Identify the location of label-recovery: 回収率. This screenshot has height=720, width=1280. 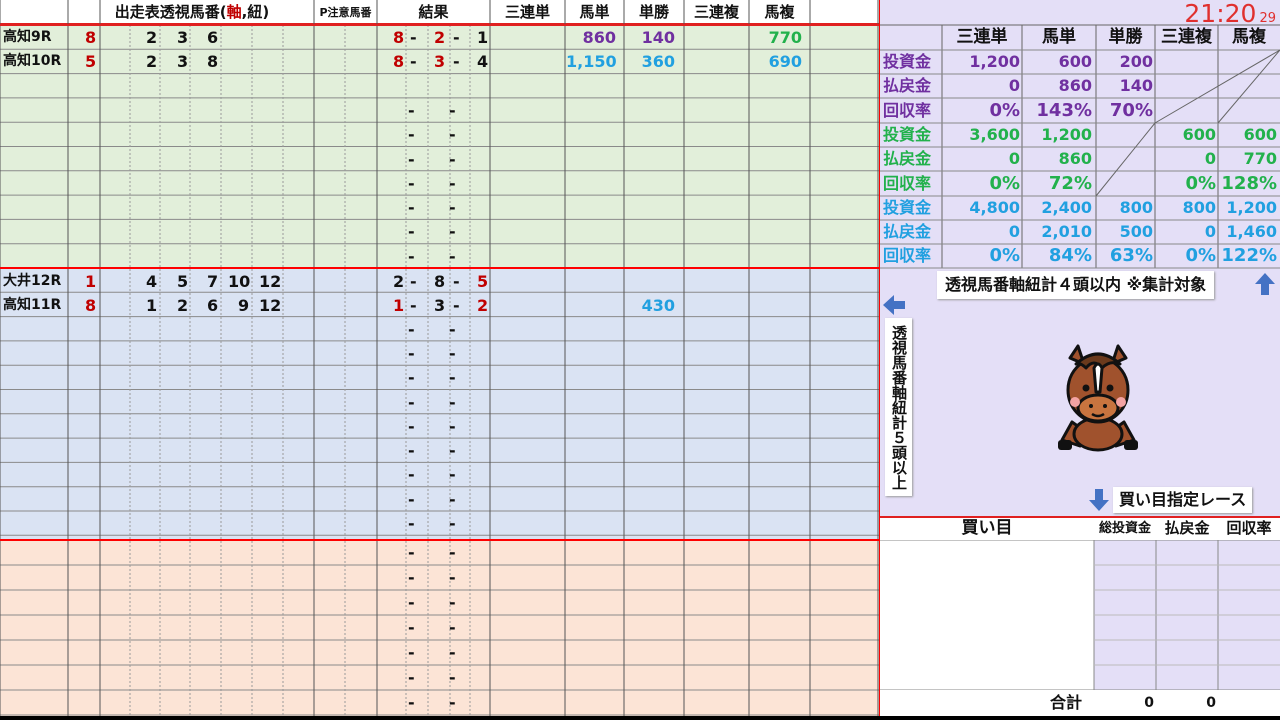
(907, 183).